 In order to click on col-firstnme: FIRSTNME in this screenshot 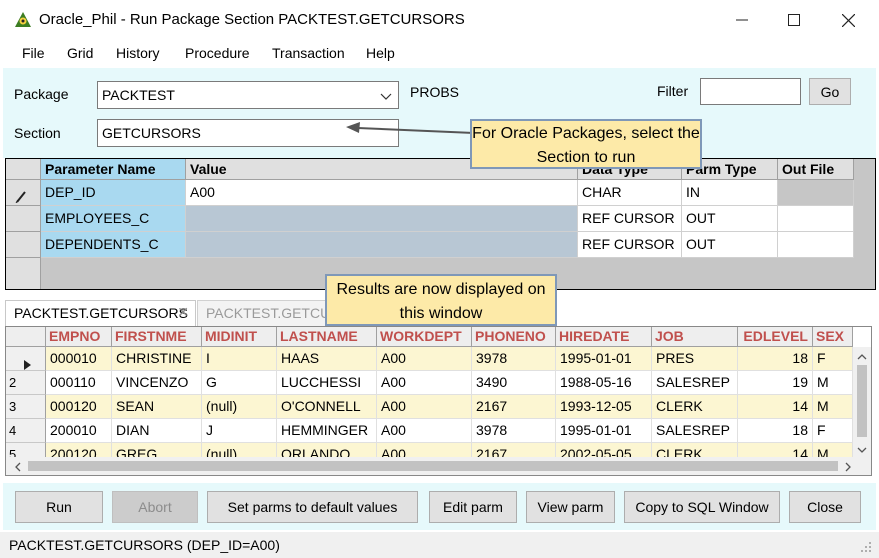, I will do `click(157, 337)`.